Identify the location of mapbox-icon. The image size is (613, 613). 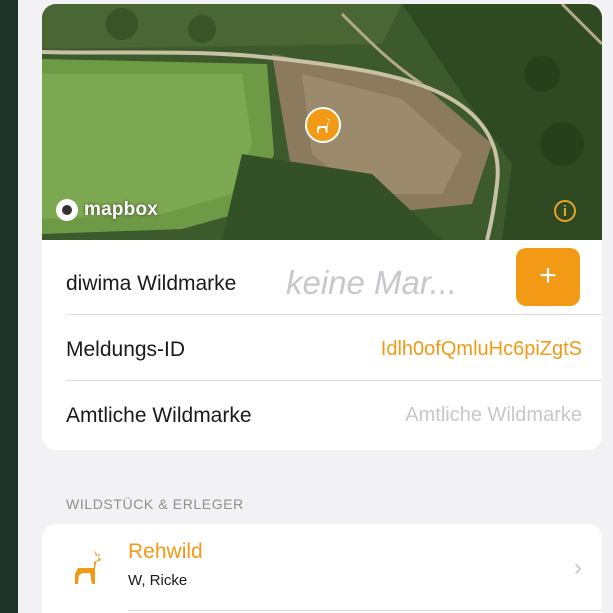
(67, 210).